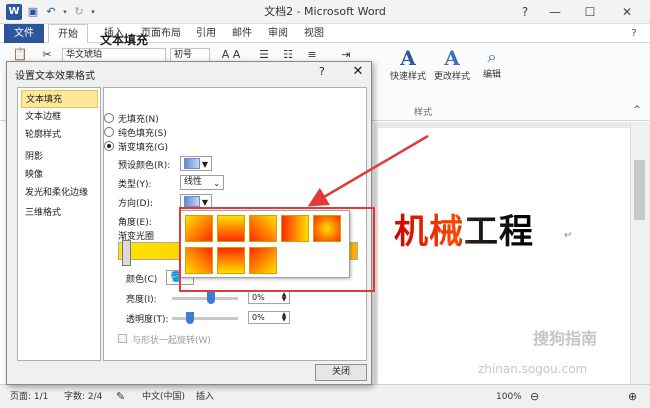 This screenshot has width=650, height=408. What do you see at coordinates (205, 396) in the screenshot?
I see `insert-mode: 插入` at bounding box center [205, 396].